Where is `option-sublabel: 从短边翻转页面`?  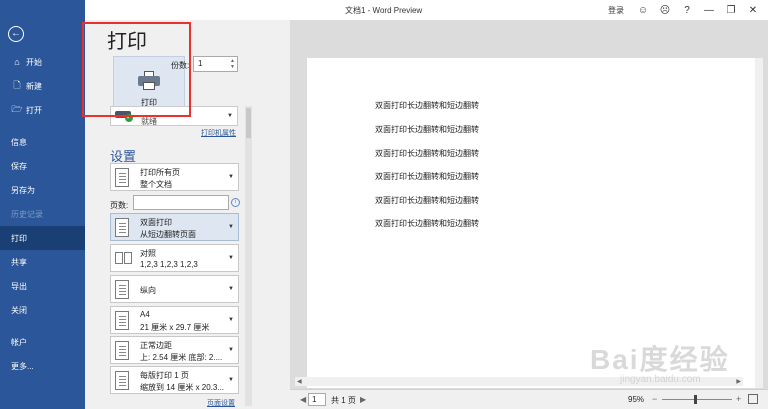
option-sublabel: 从短边翻转页面 is located at coordinates (168, 234).